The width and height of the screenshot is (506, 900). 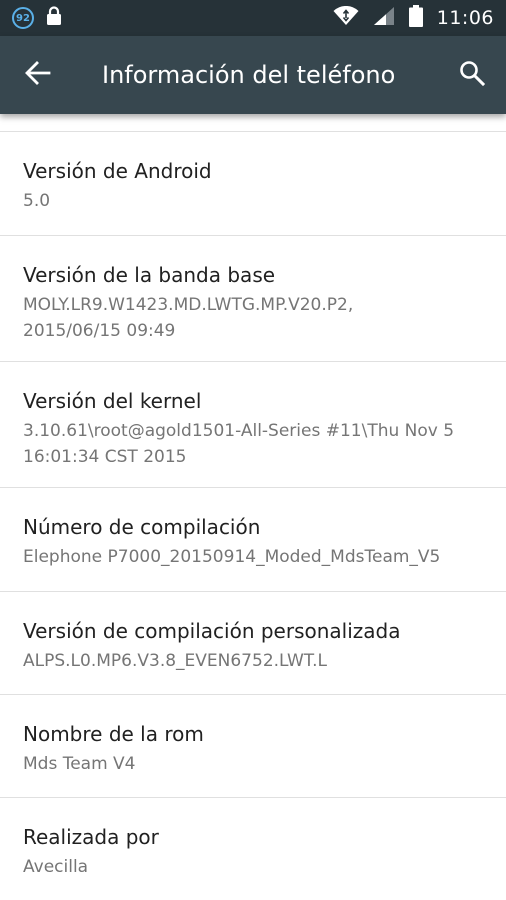 I want to click on battery-icon, so click(x=415, y=18).